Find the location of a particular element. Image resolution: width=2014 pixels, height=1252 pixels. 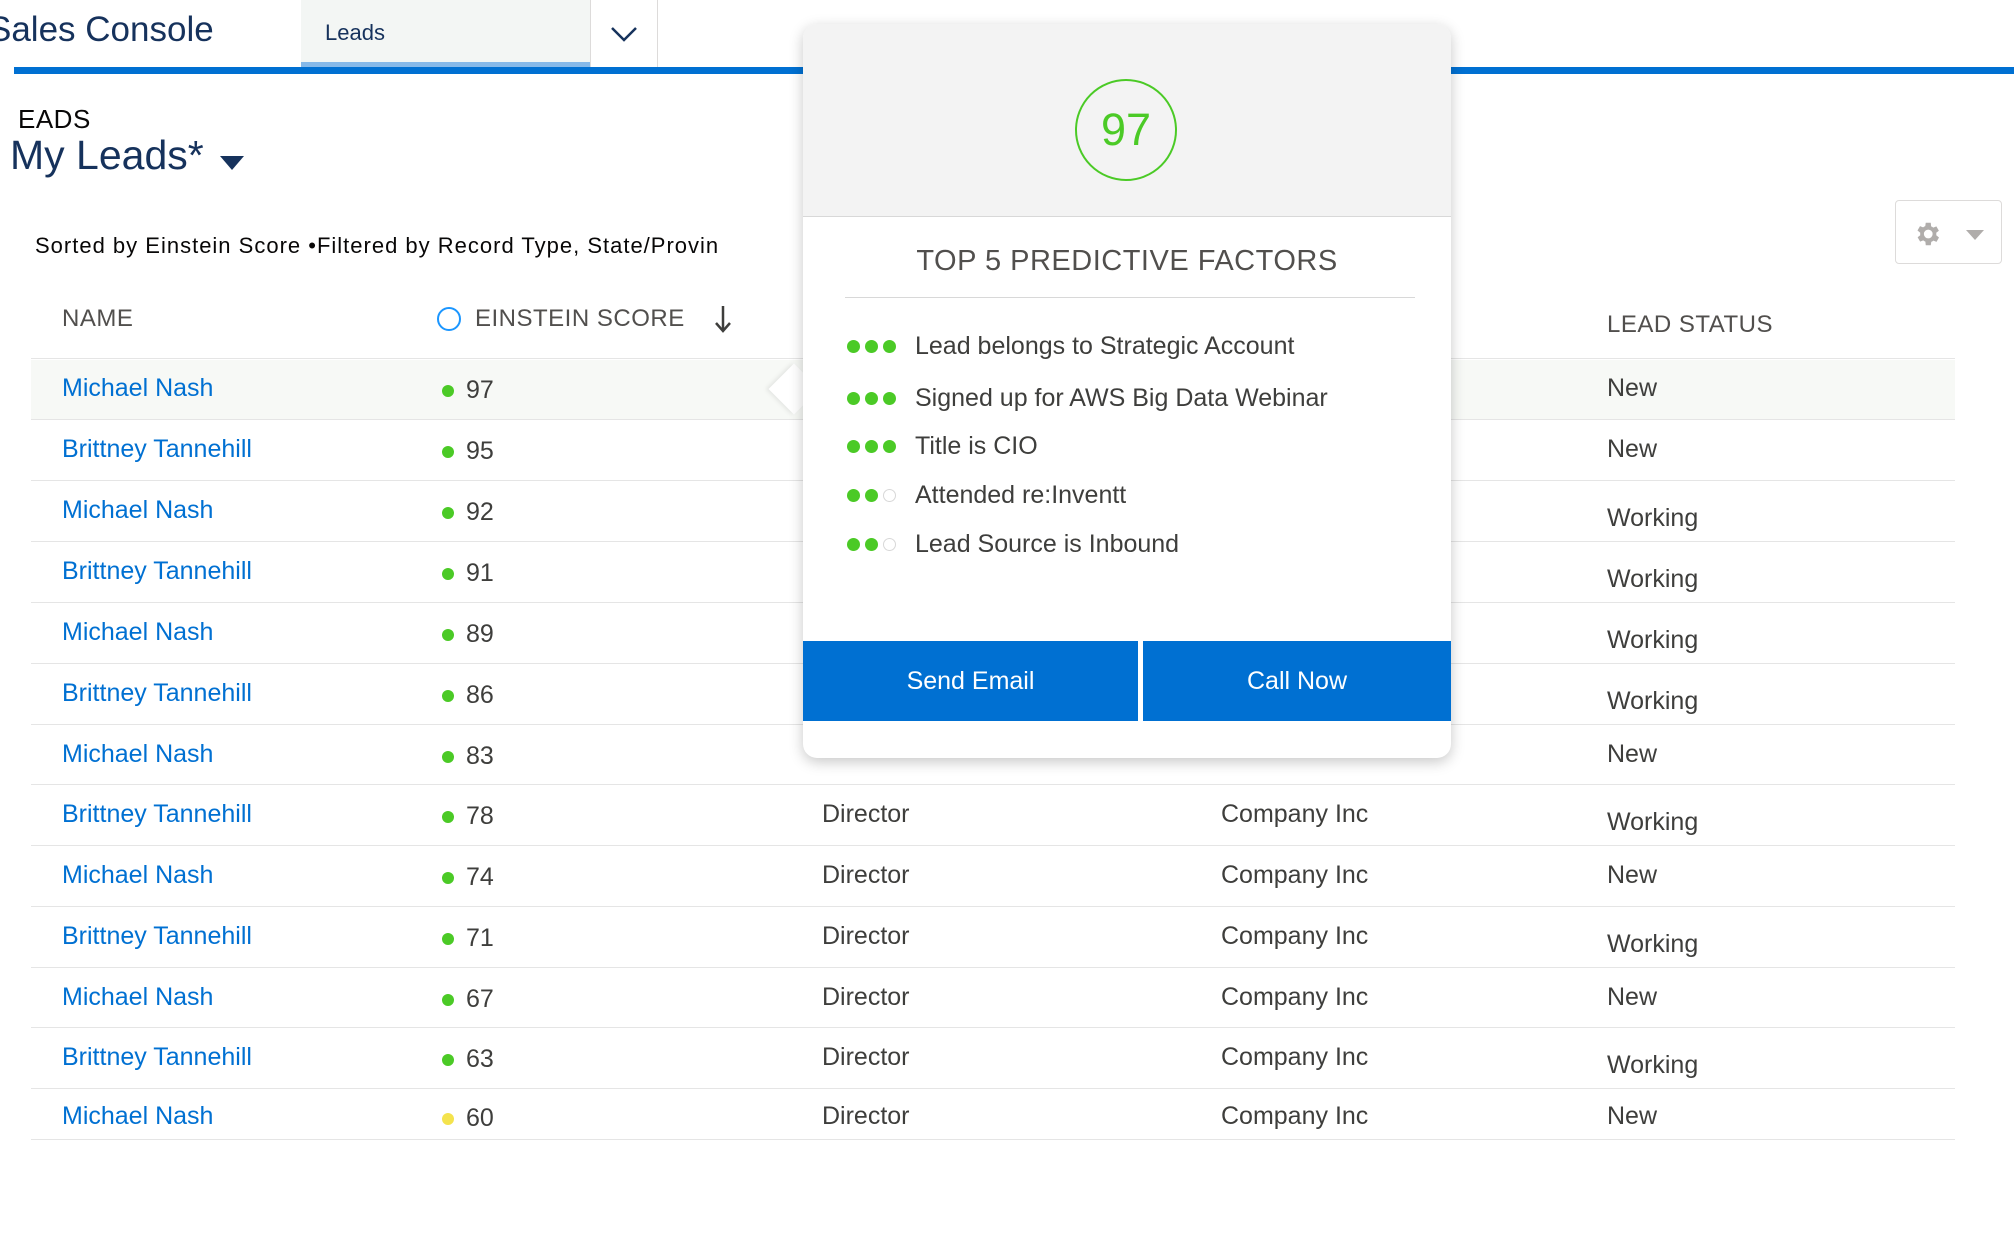

column-header-lead-status: LEAD STATUS is located at coordinates (1690, 325).